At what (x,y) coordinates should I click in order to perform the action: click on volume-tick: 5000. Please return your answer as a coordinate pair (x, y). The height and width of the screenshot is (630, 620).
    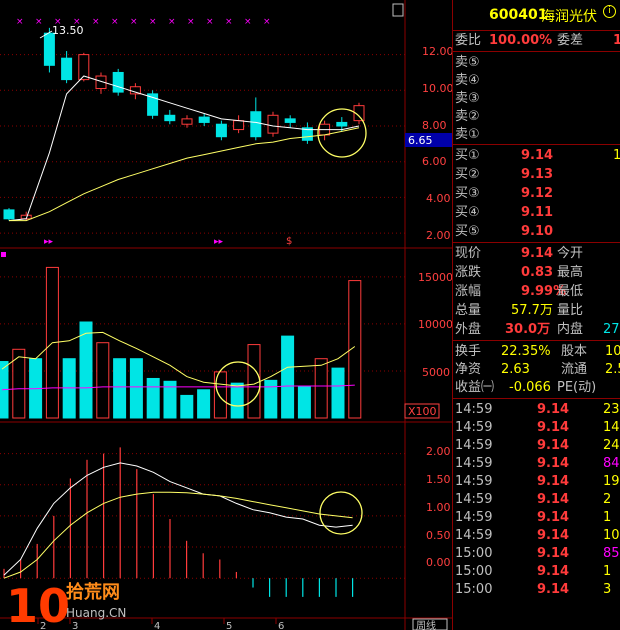
    Looking at the image, I should click on (436, 372).